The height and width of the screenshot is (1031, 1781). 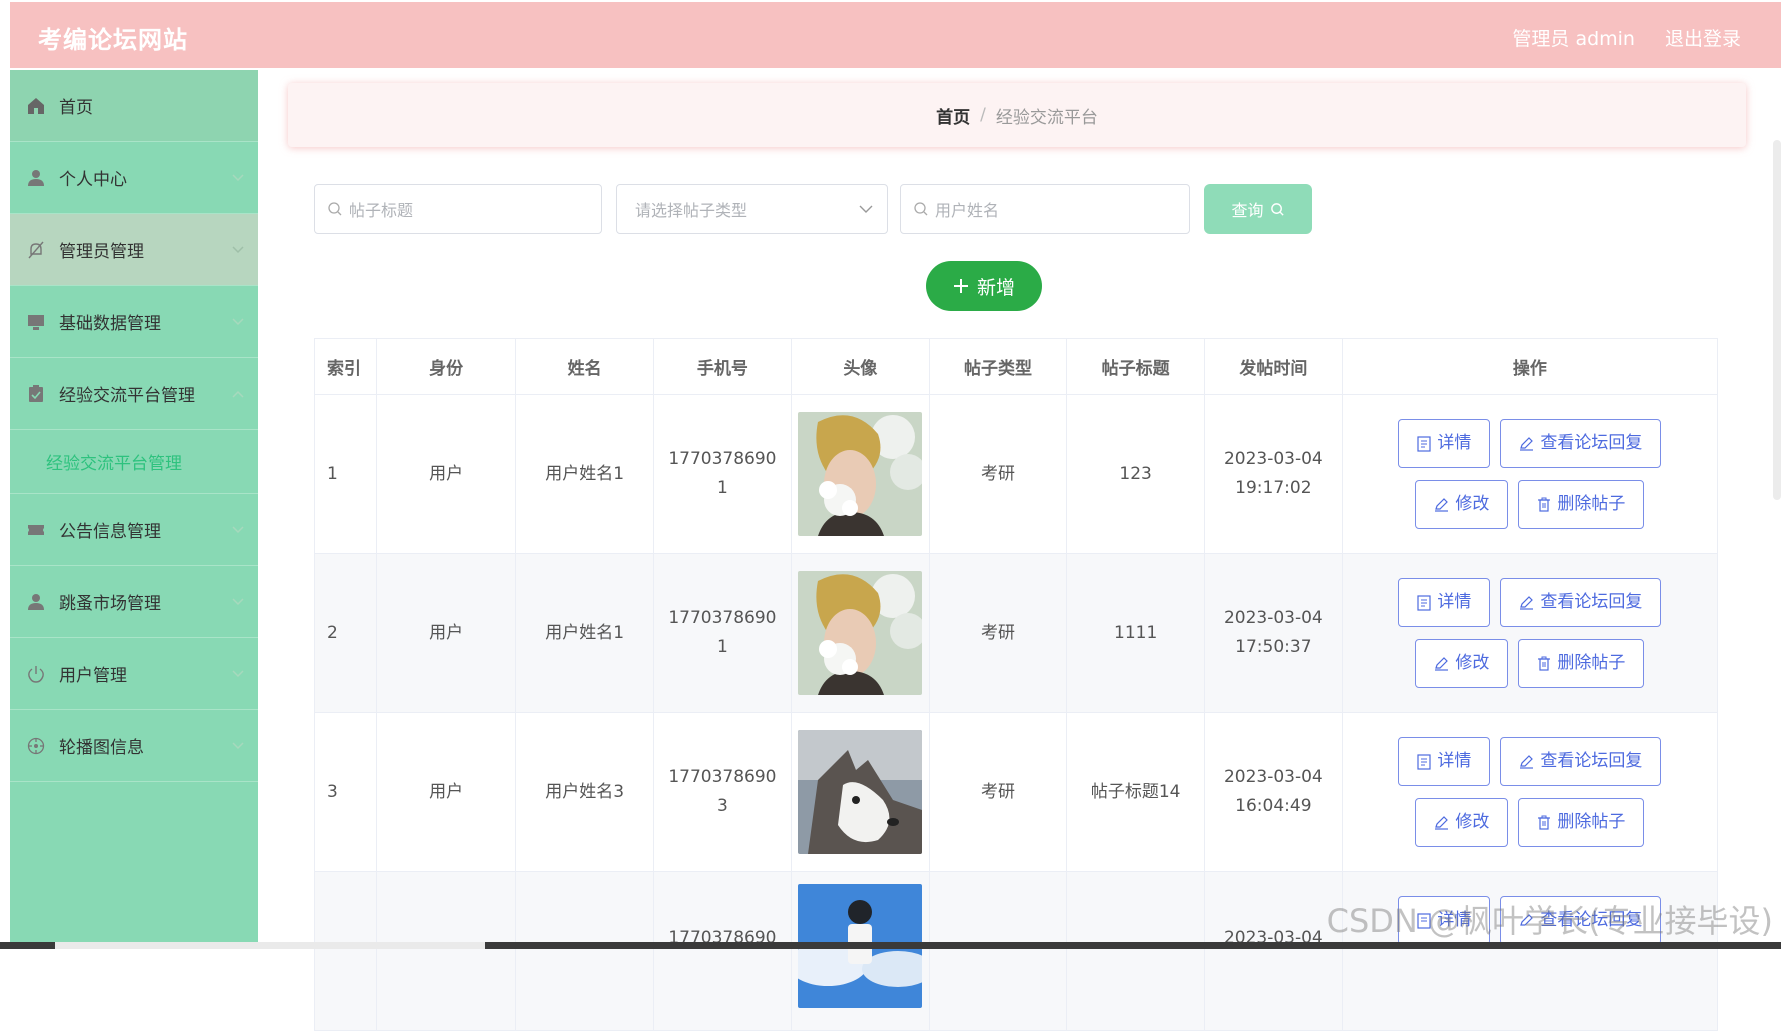 I want to click on post-type-select: 请选择帖子类型, so click(x=752, y=209).